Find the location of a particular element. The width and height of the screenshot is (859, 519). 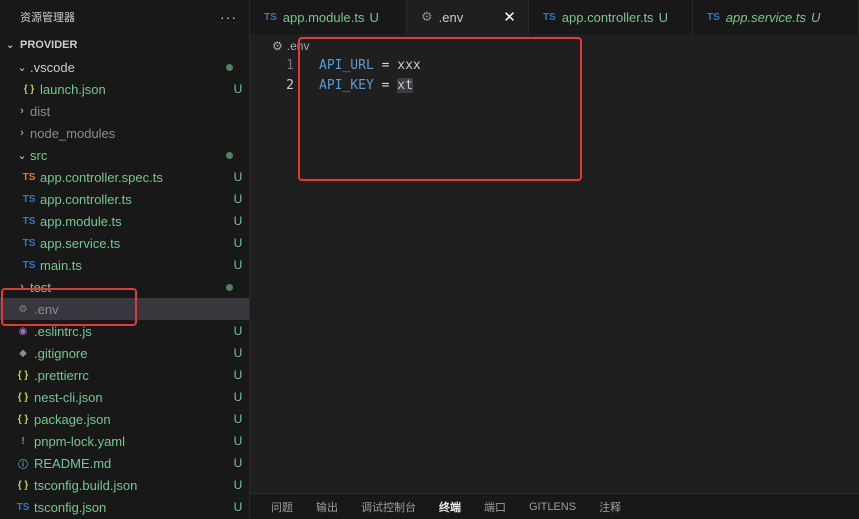

tree-item: ! pnpm-lock.yaml U is located at coordinates (124, 441).